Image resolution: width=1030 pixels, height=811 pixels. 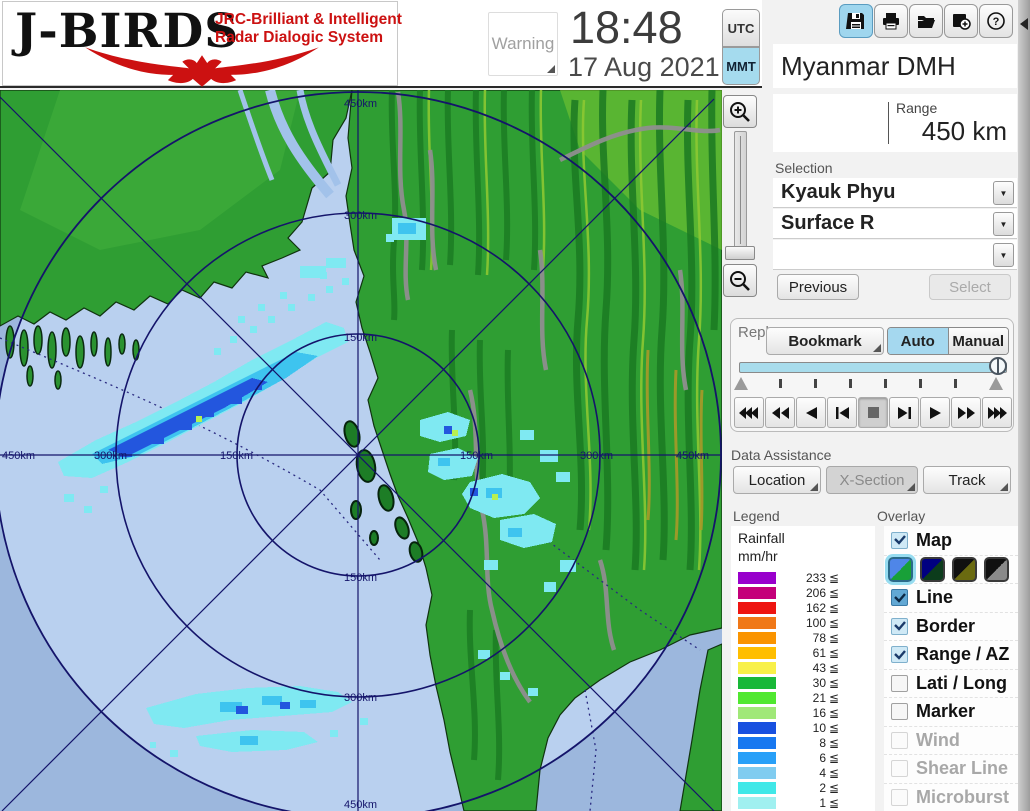 What do you see at coordinates (873, 367) in the screenshot?
I see `replay-timeline-track` at bounding box center [873, 367].